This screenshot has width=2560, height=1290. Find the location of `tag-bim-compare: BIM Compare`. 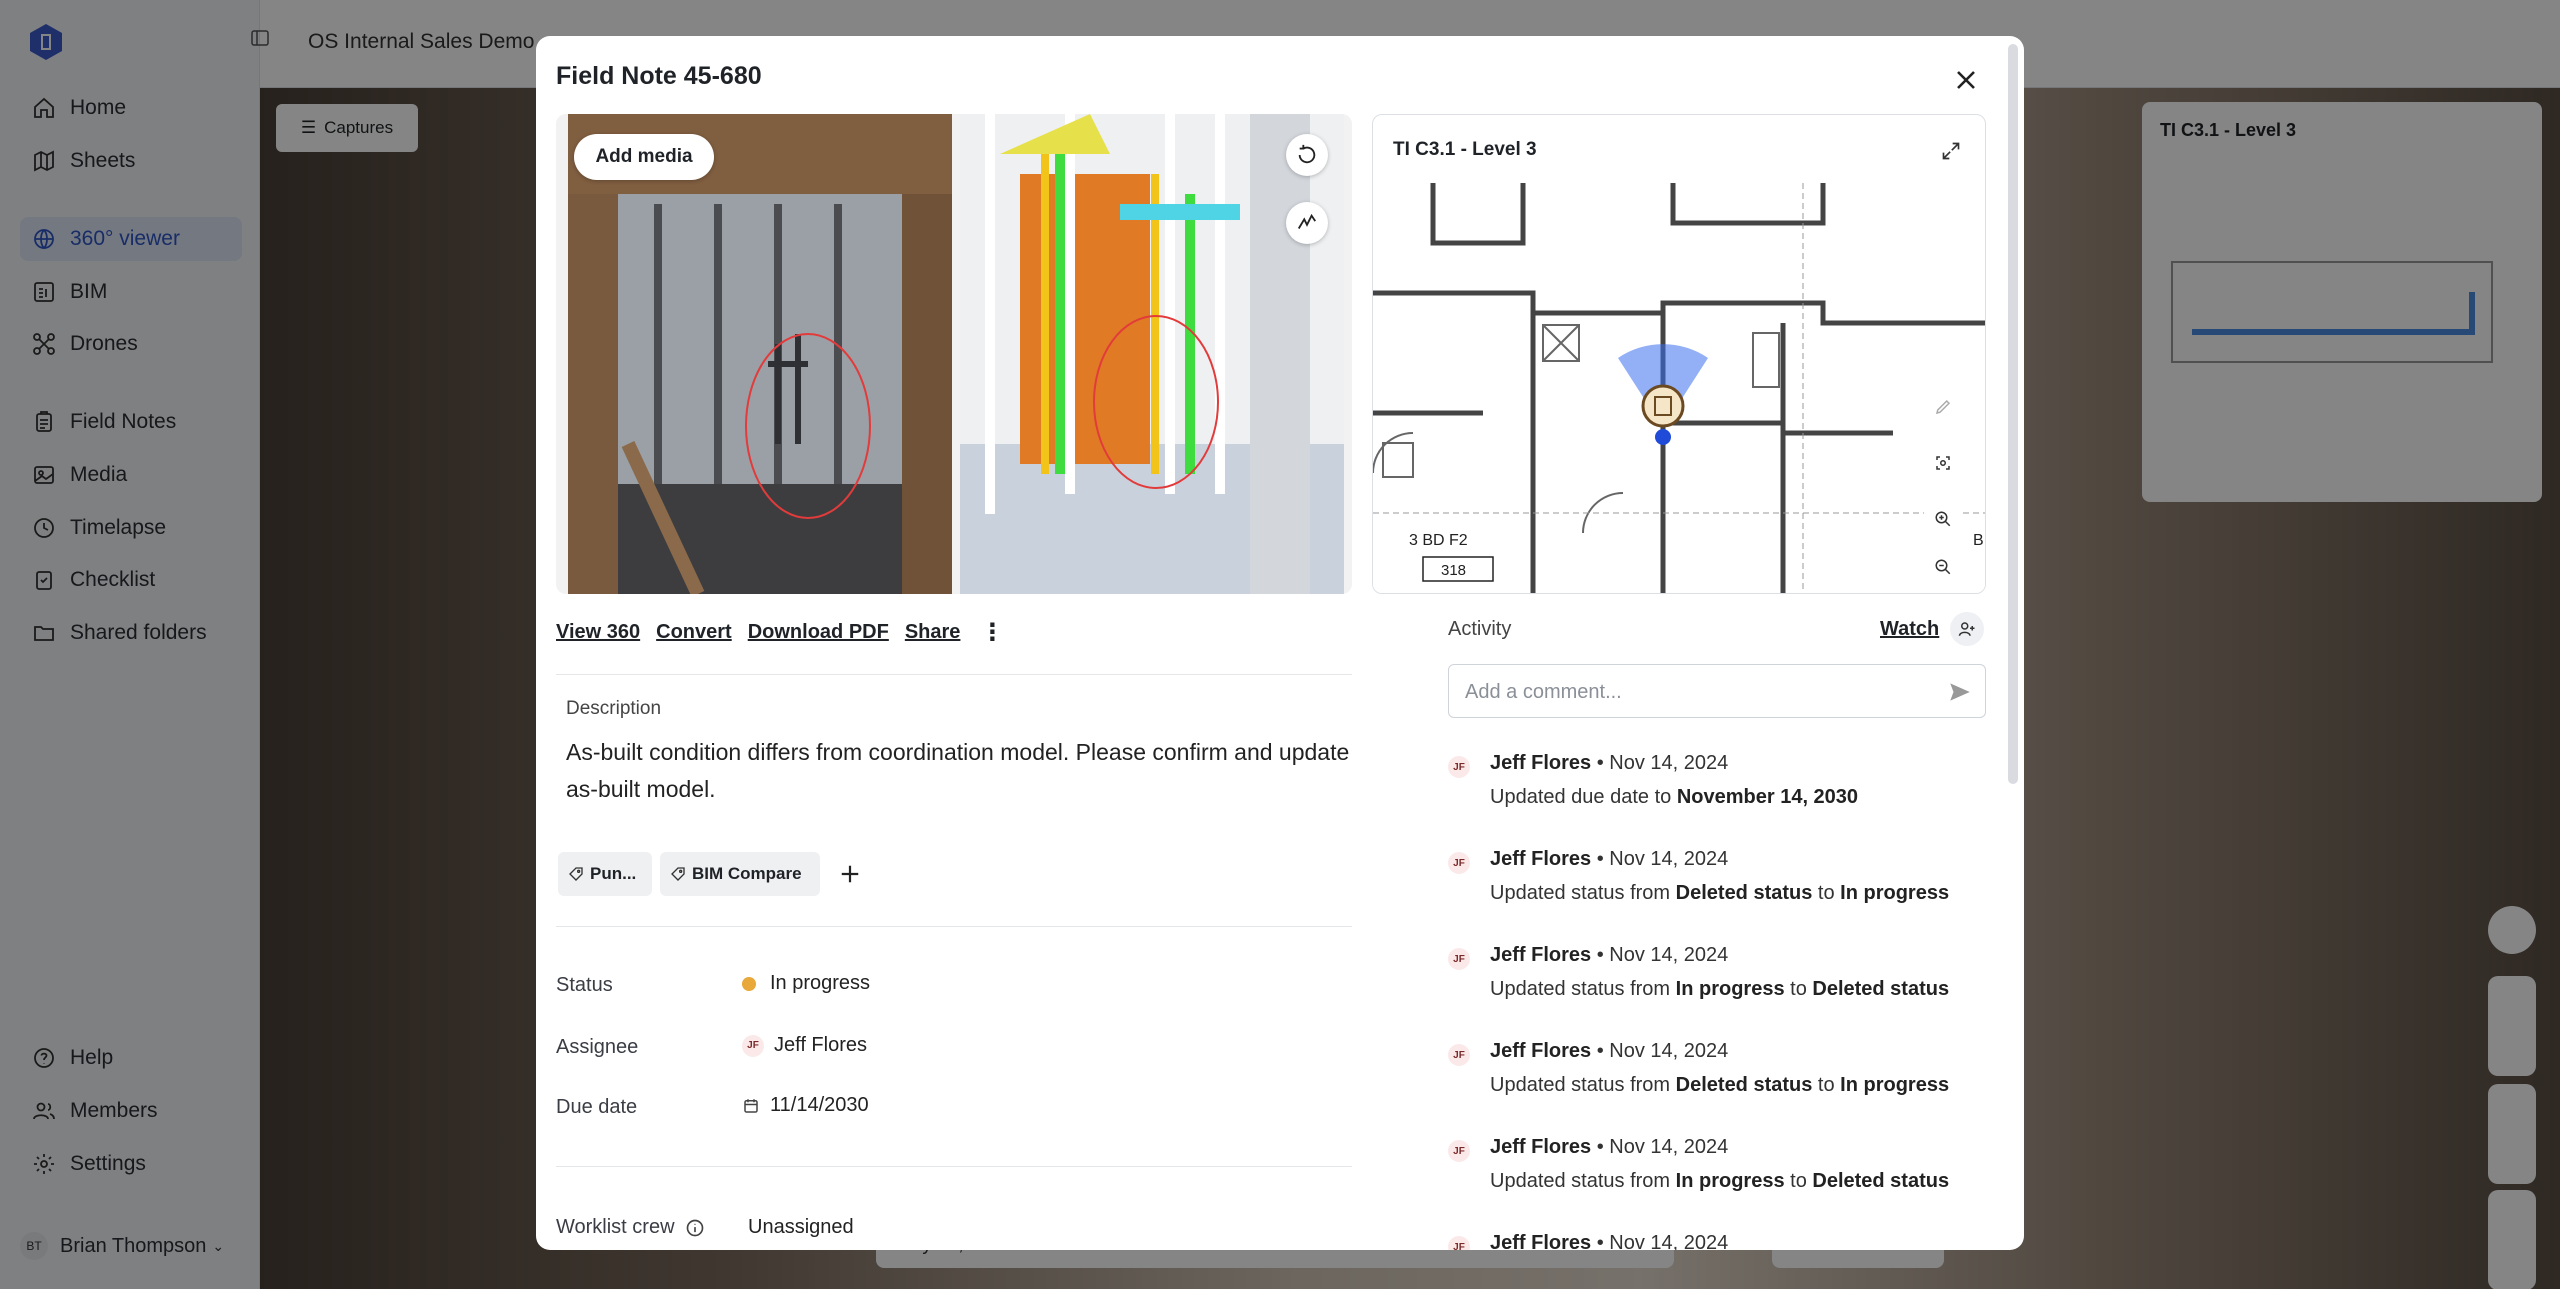

tag-bim-compare: BIM Compare is located at coordinates (740, 874).